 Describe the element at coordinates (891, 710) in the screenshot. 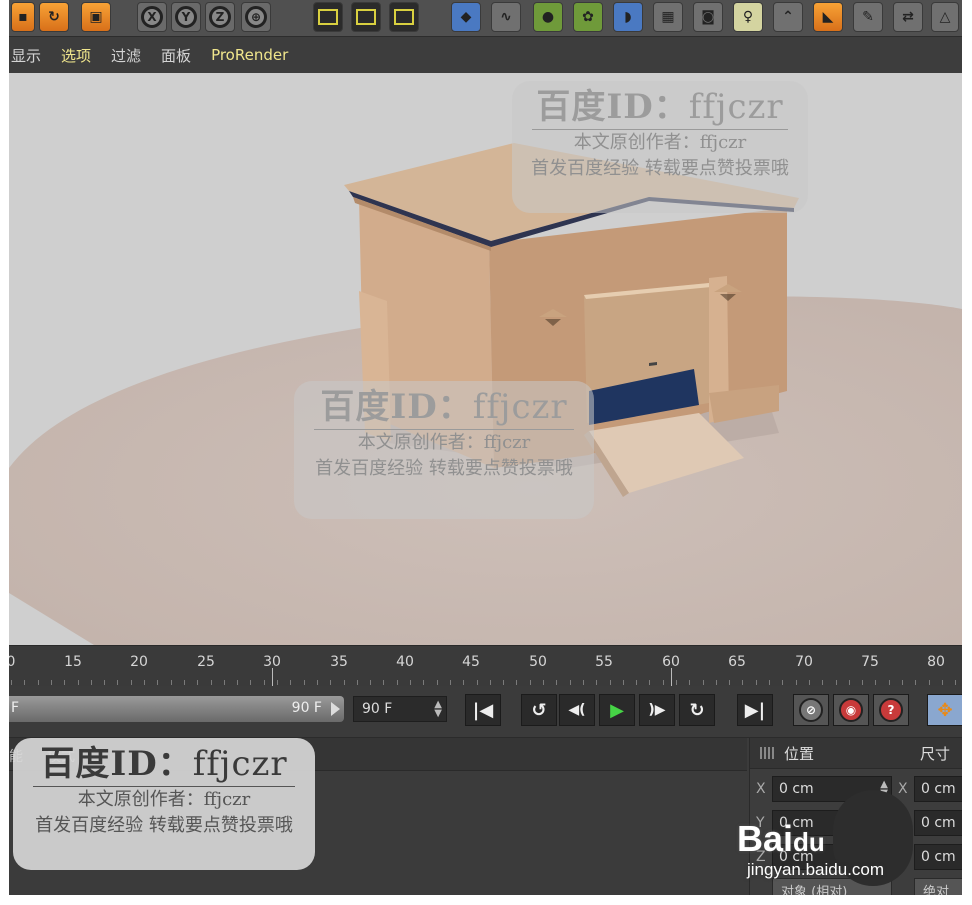

I see `auto-key-button: ?` at that location.